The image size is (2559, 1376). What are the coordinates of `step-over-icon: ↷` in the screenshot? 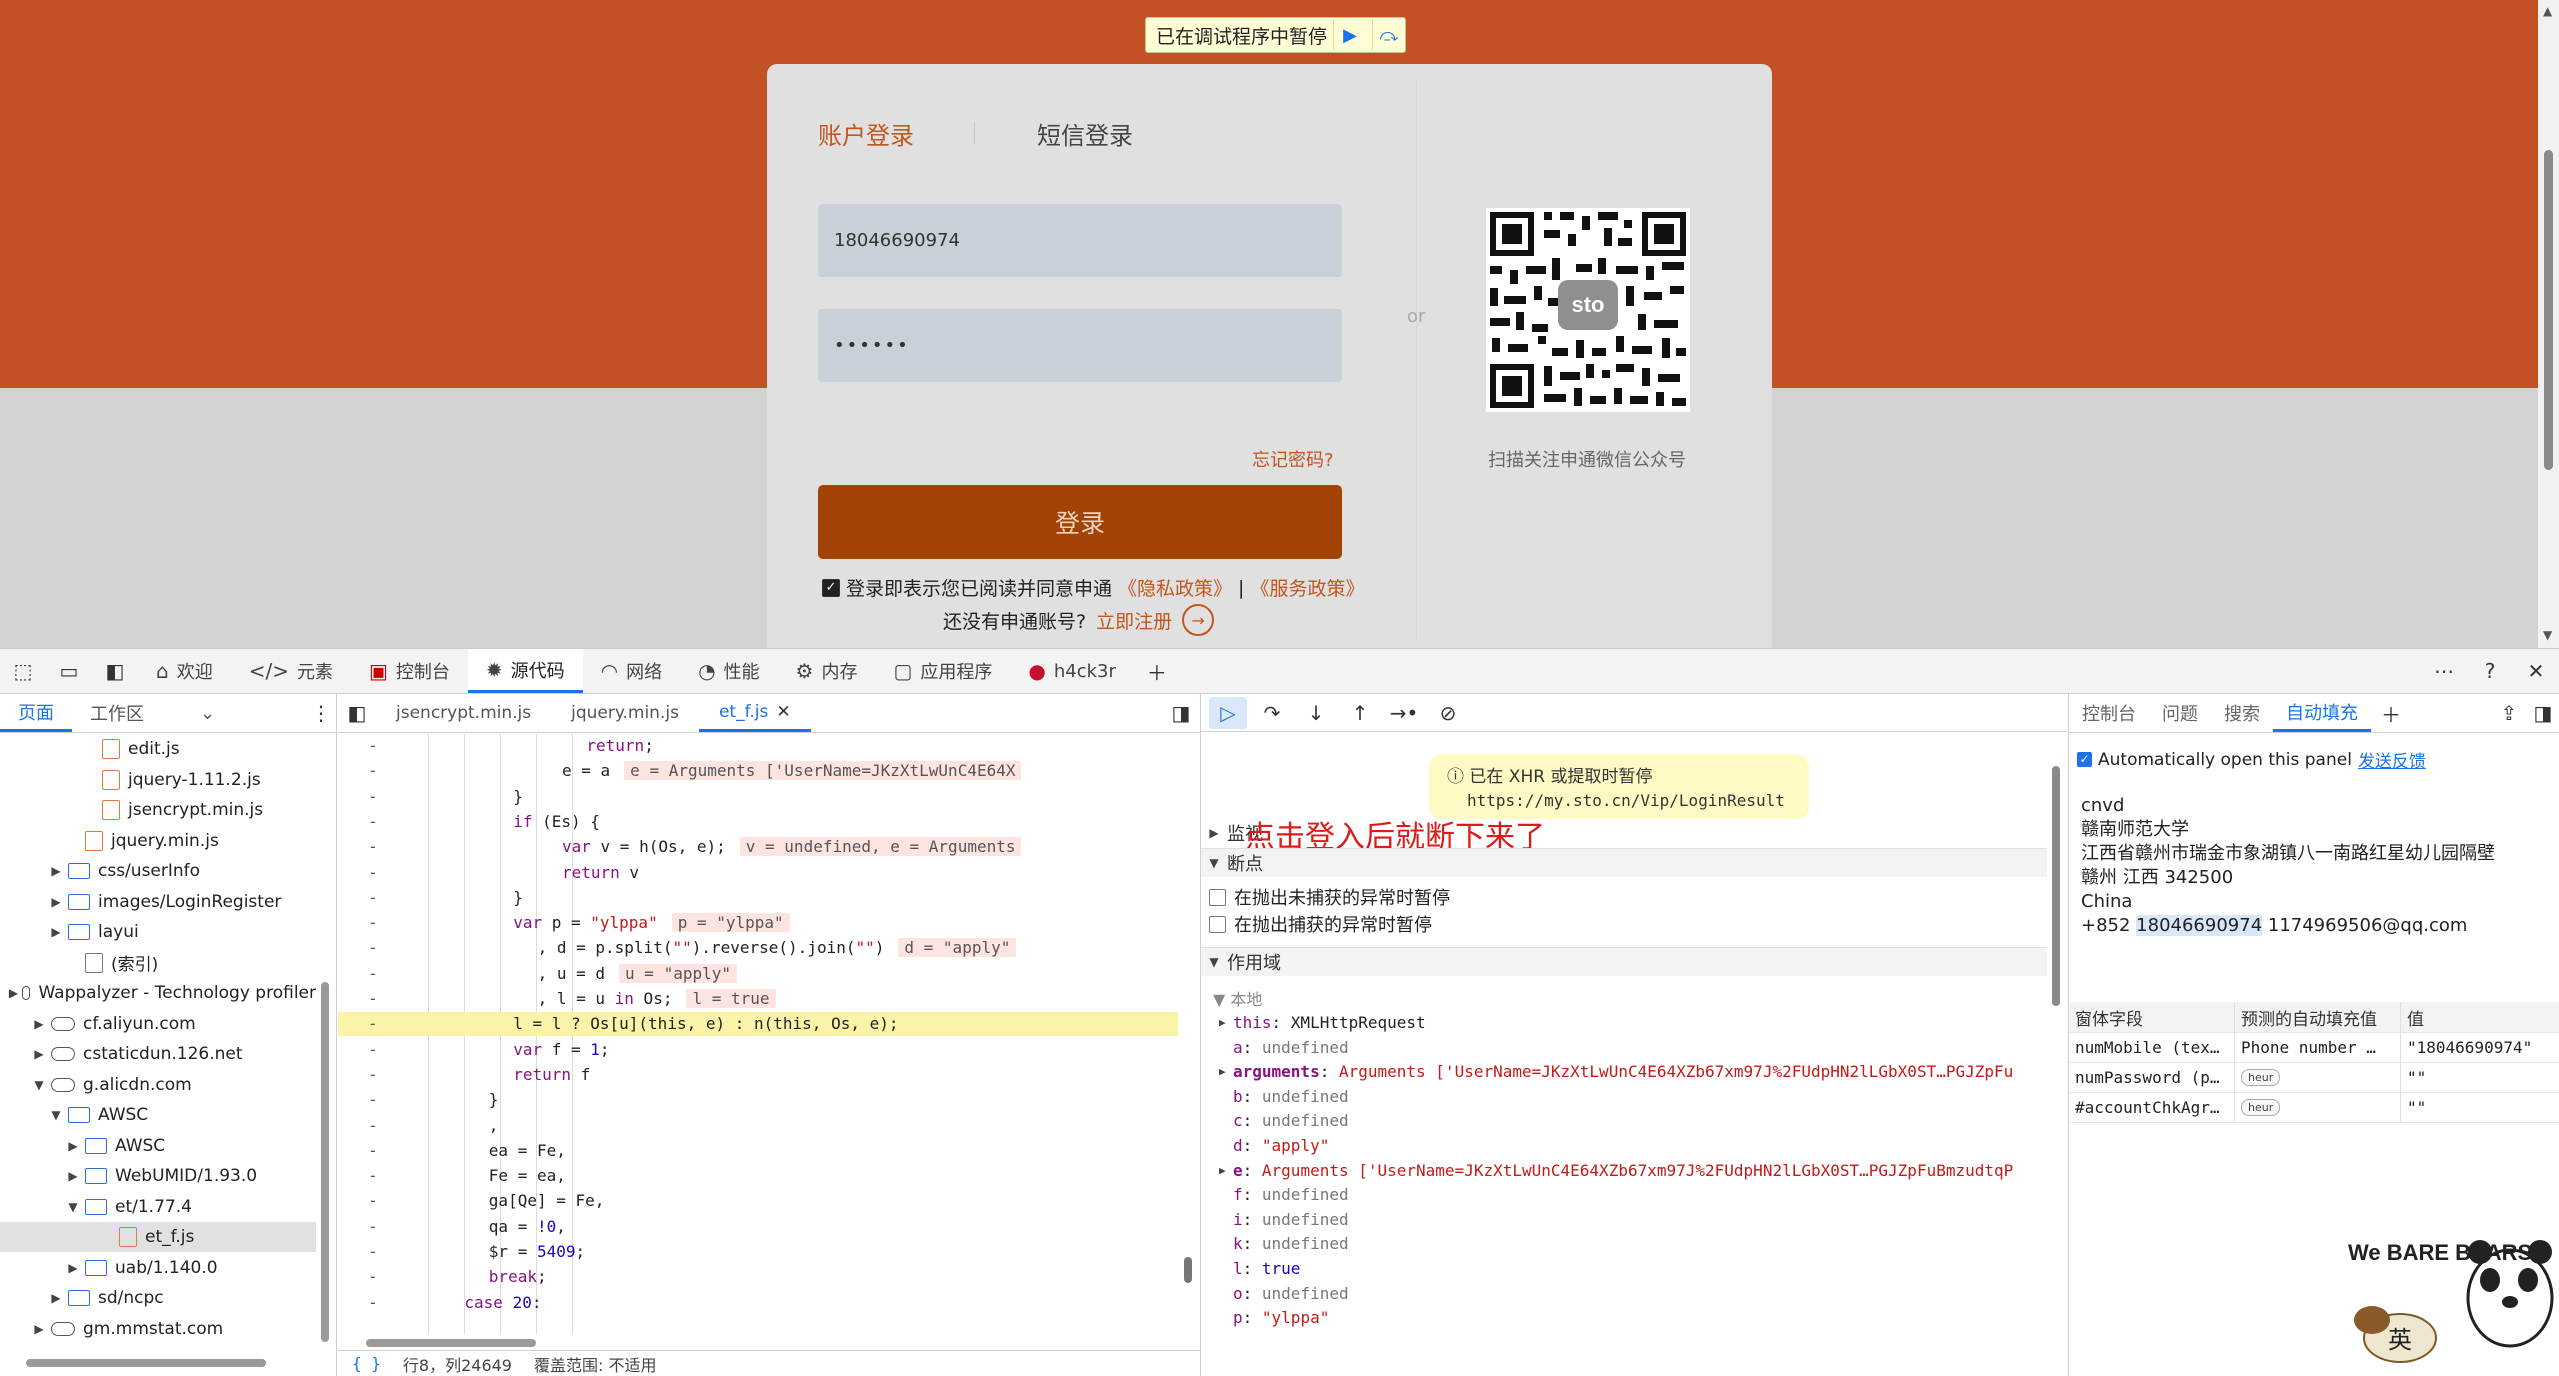 It's located at (1272, 713).